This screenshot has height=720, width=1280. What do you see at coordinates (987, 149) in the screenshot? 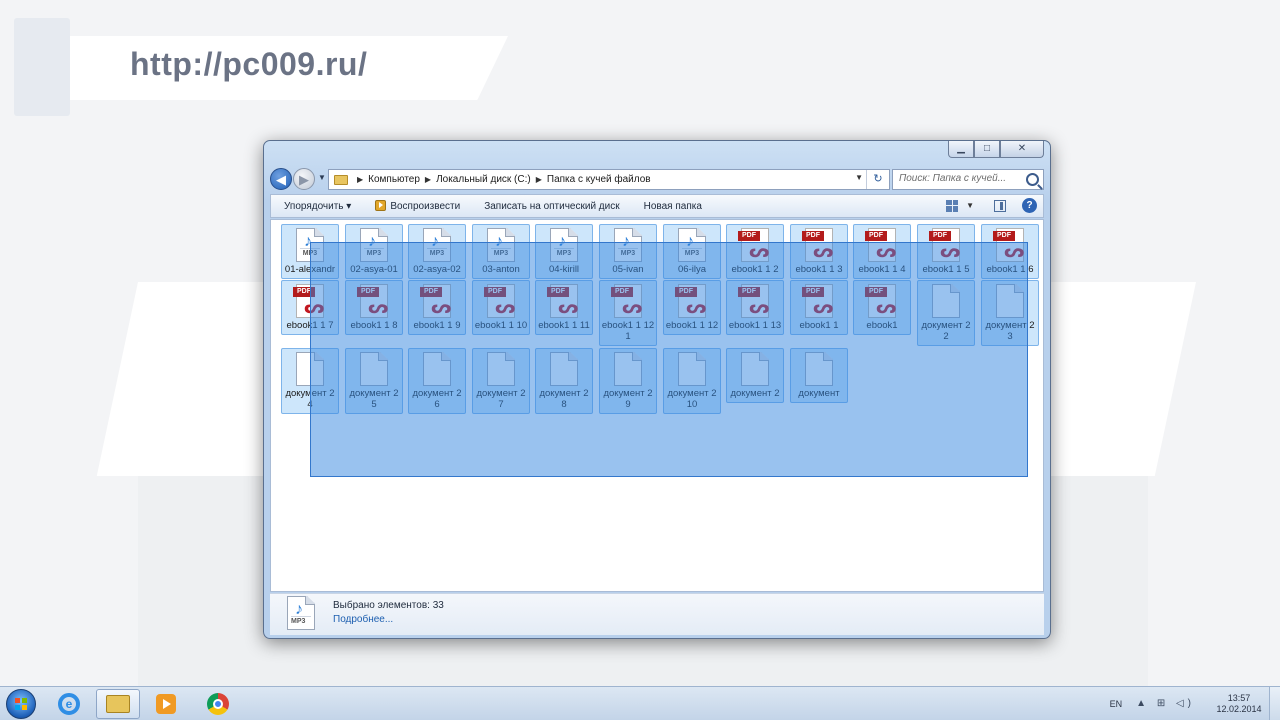
I see `maximize-button: □` at bounding box center [987, 149].